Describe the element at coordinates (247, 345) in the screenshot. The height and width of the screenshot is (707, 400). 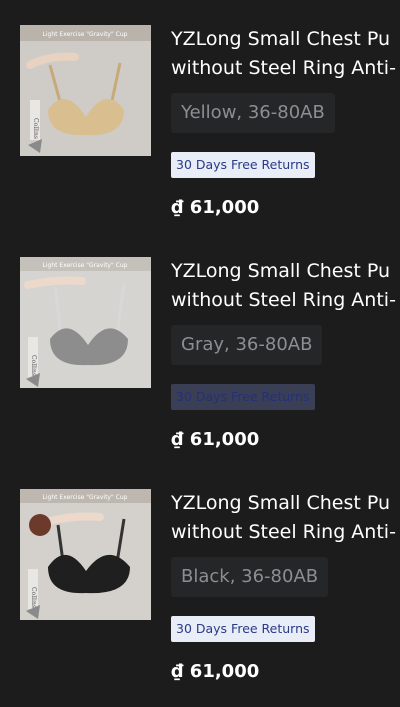
I see `variant-selector: Gray, 36-80AB` at that location.